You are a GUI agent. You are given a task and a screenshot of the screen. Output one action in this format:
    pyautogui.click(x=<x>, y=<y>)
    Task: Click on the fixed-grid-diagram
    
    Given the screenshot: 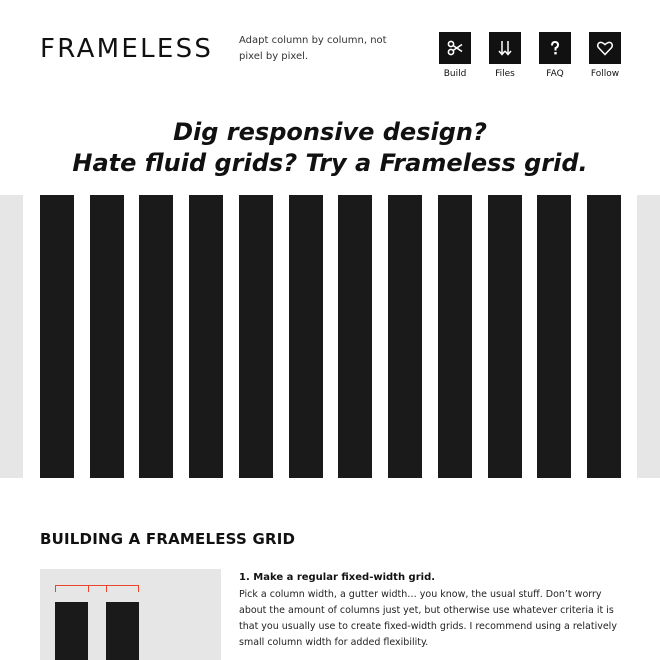 What is the action you would take?
    pyautogui.click(x=130, y=614)
    